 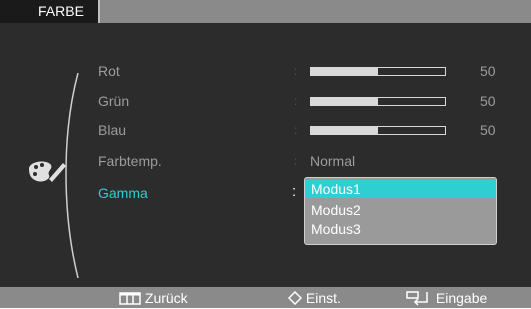 I want to click on blau-value: 50, so click(x=488, y=130).